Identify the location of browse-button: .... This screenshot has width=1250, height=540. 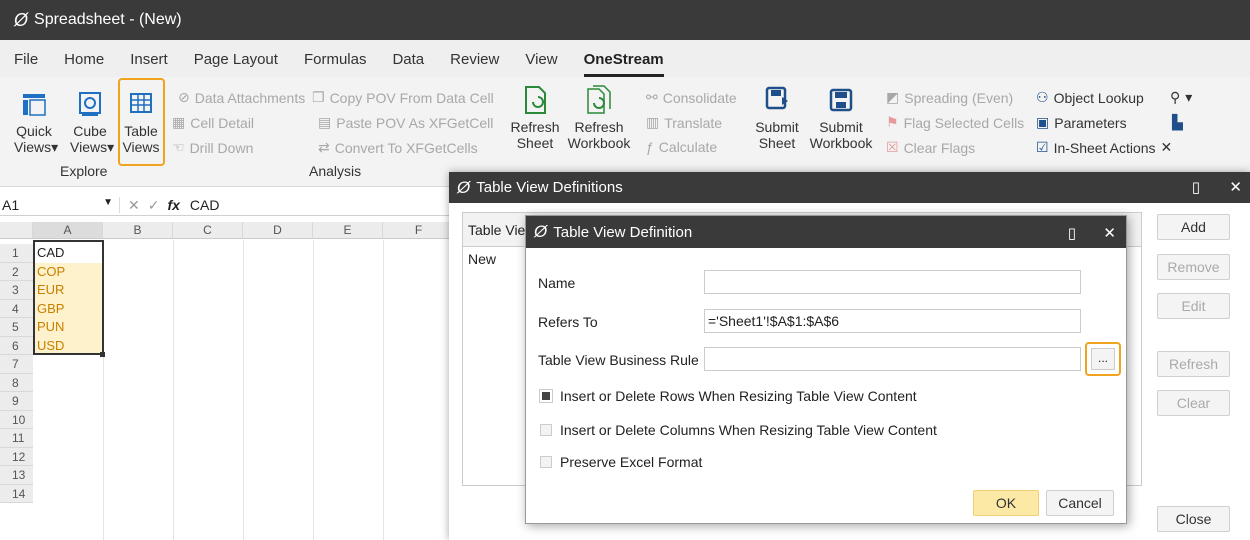
(1103, 359).